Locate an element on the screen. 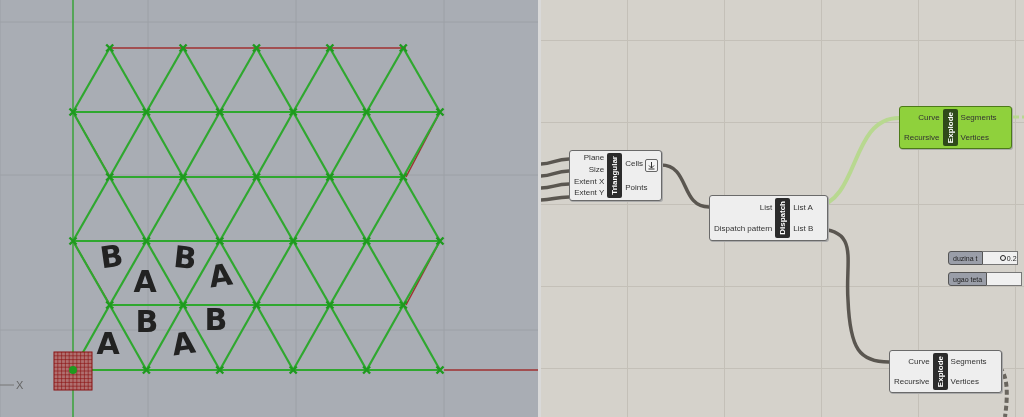 The width and height of the screenshot is (1024, 417). output-port-label: List A is located at coordinates (803, 207).